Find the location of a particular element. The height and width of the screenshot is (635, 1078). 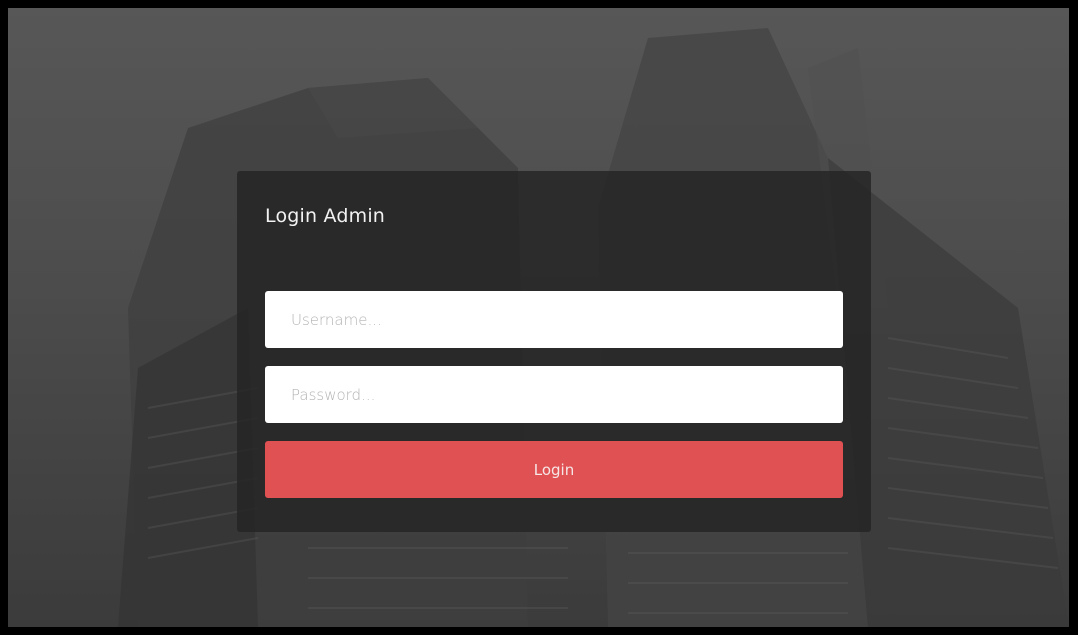

username-input is located at coordinates (554, 319).